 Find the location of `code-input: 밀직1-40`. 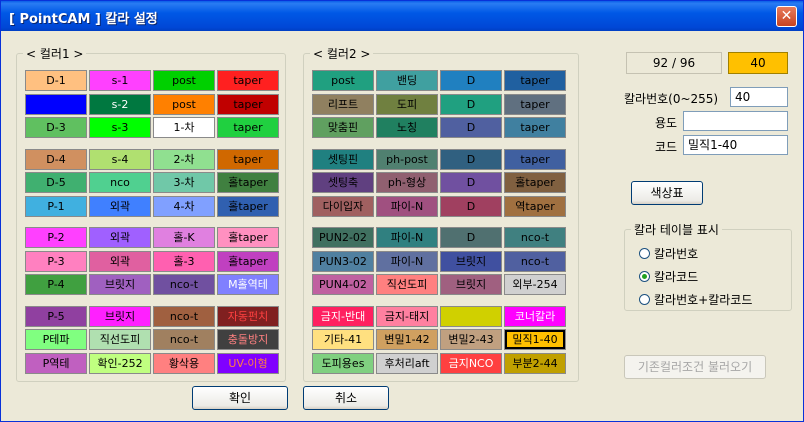

code-input: 밀직1-40 is located at coordinates (735, 145).